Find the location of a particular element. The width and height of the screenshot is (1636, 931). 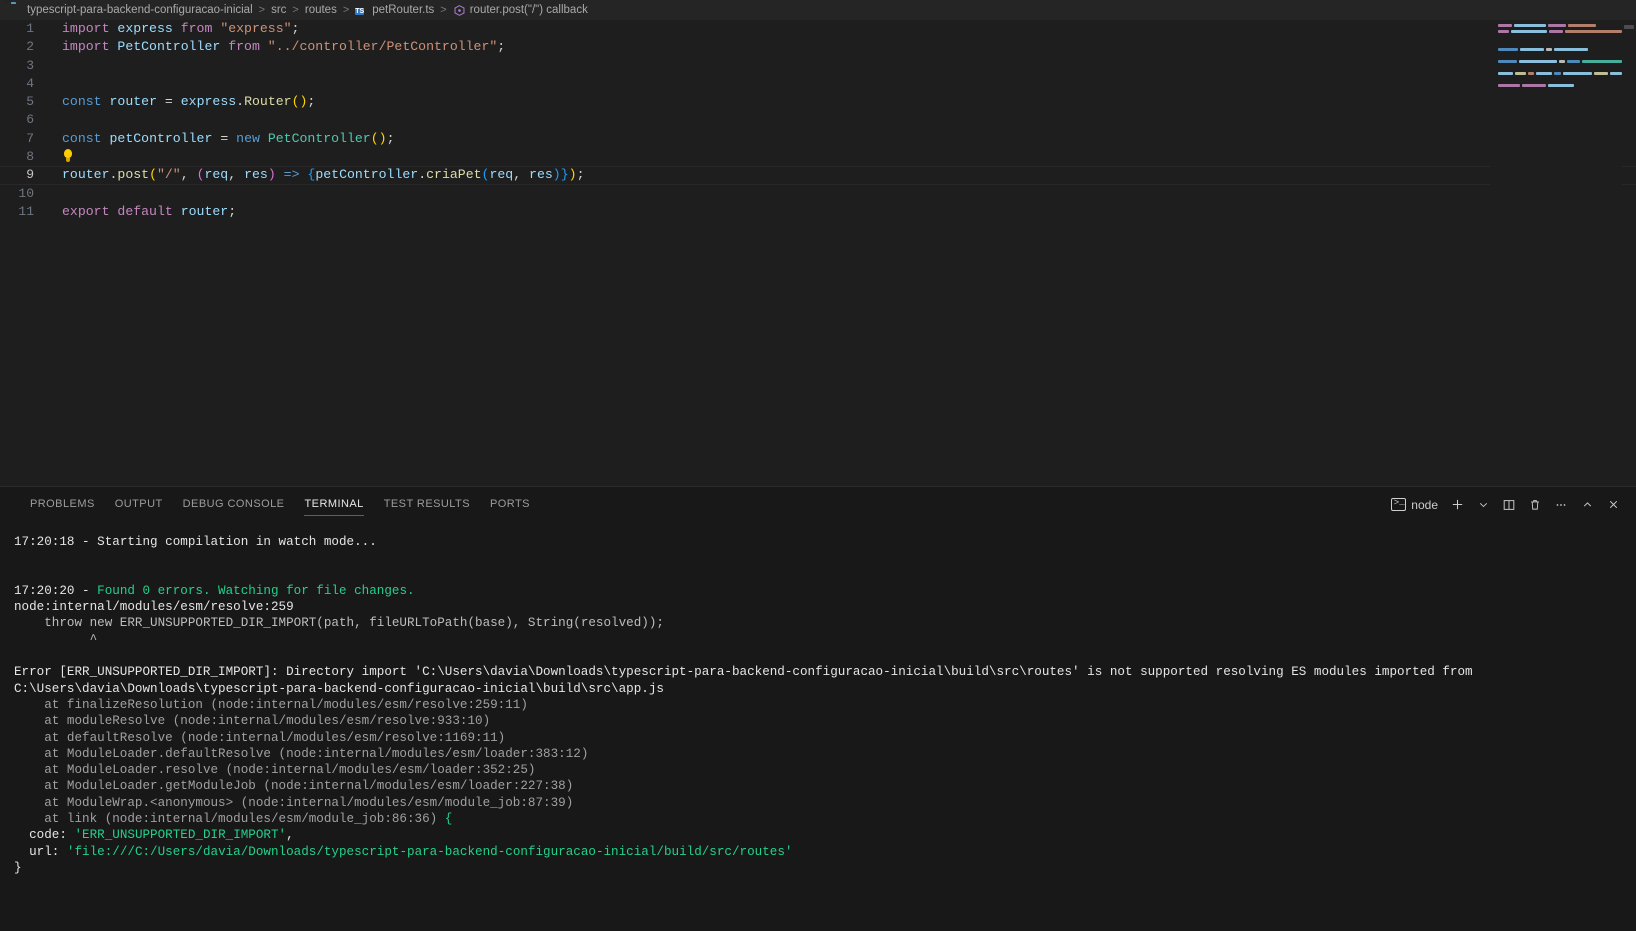

breadcrumb-label: petRouter.ts is located at coordinates (403, 10).